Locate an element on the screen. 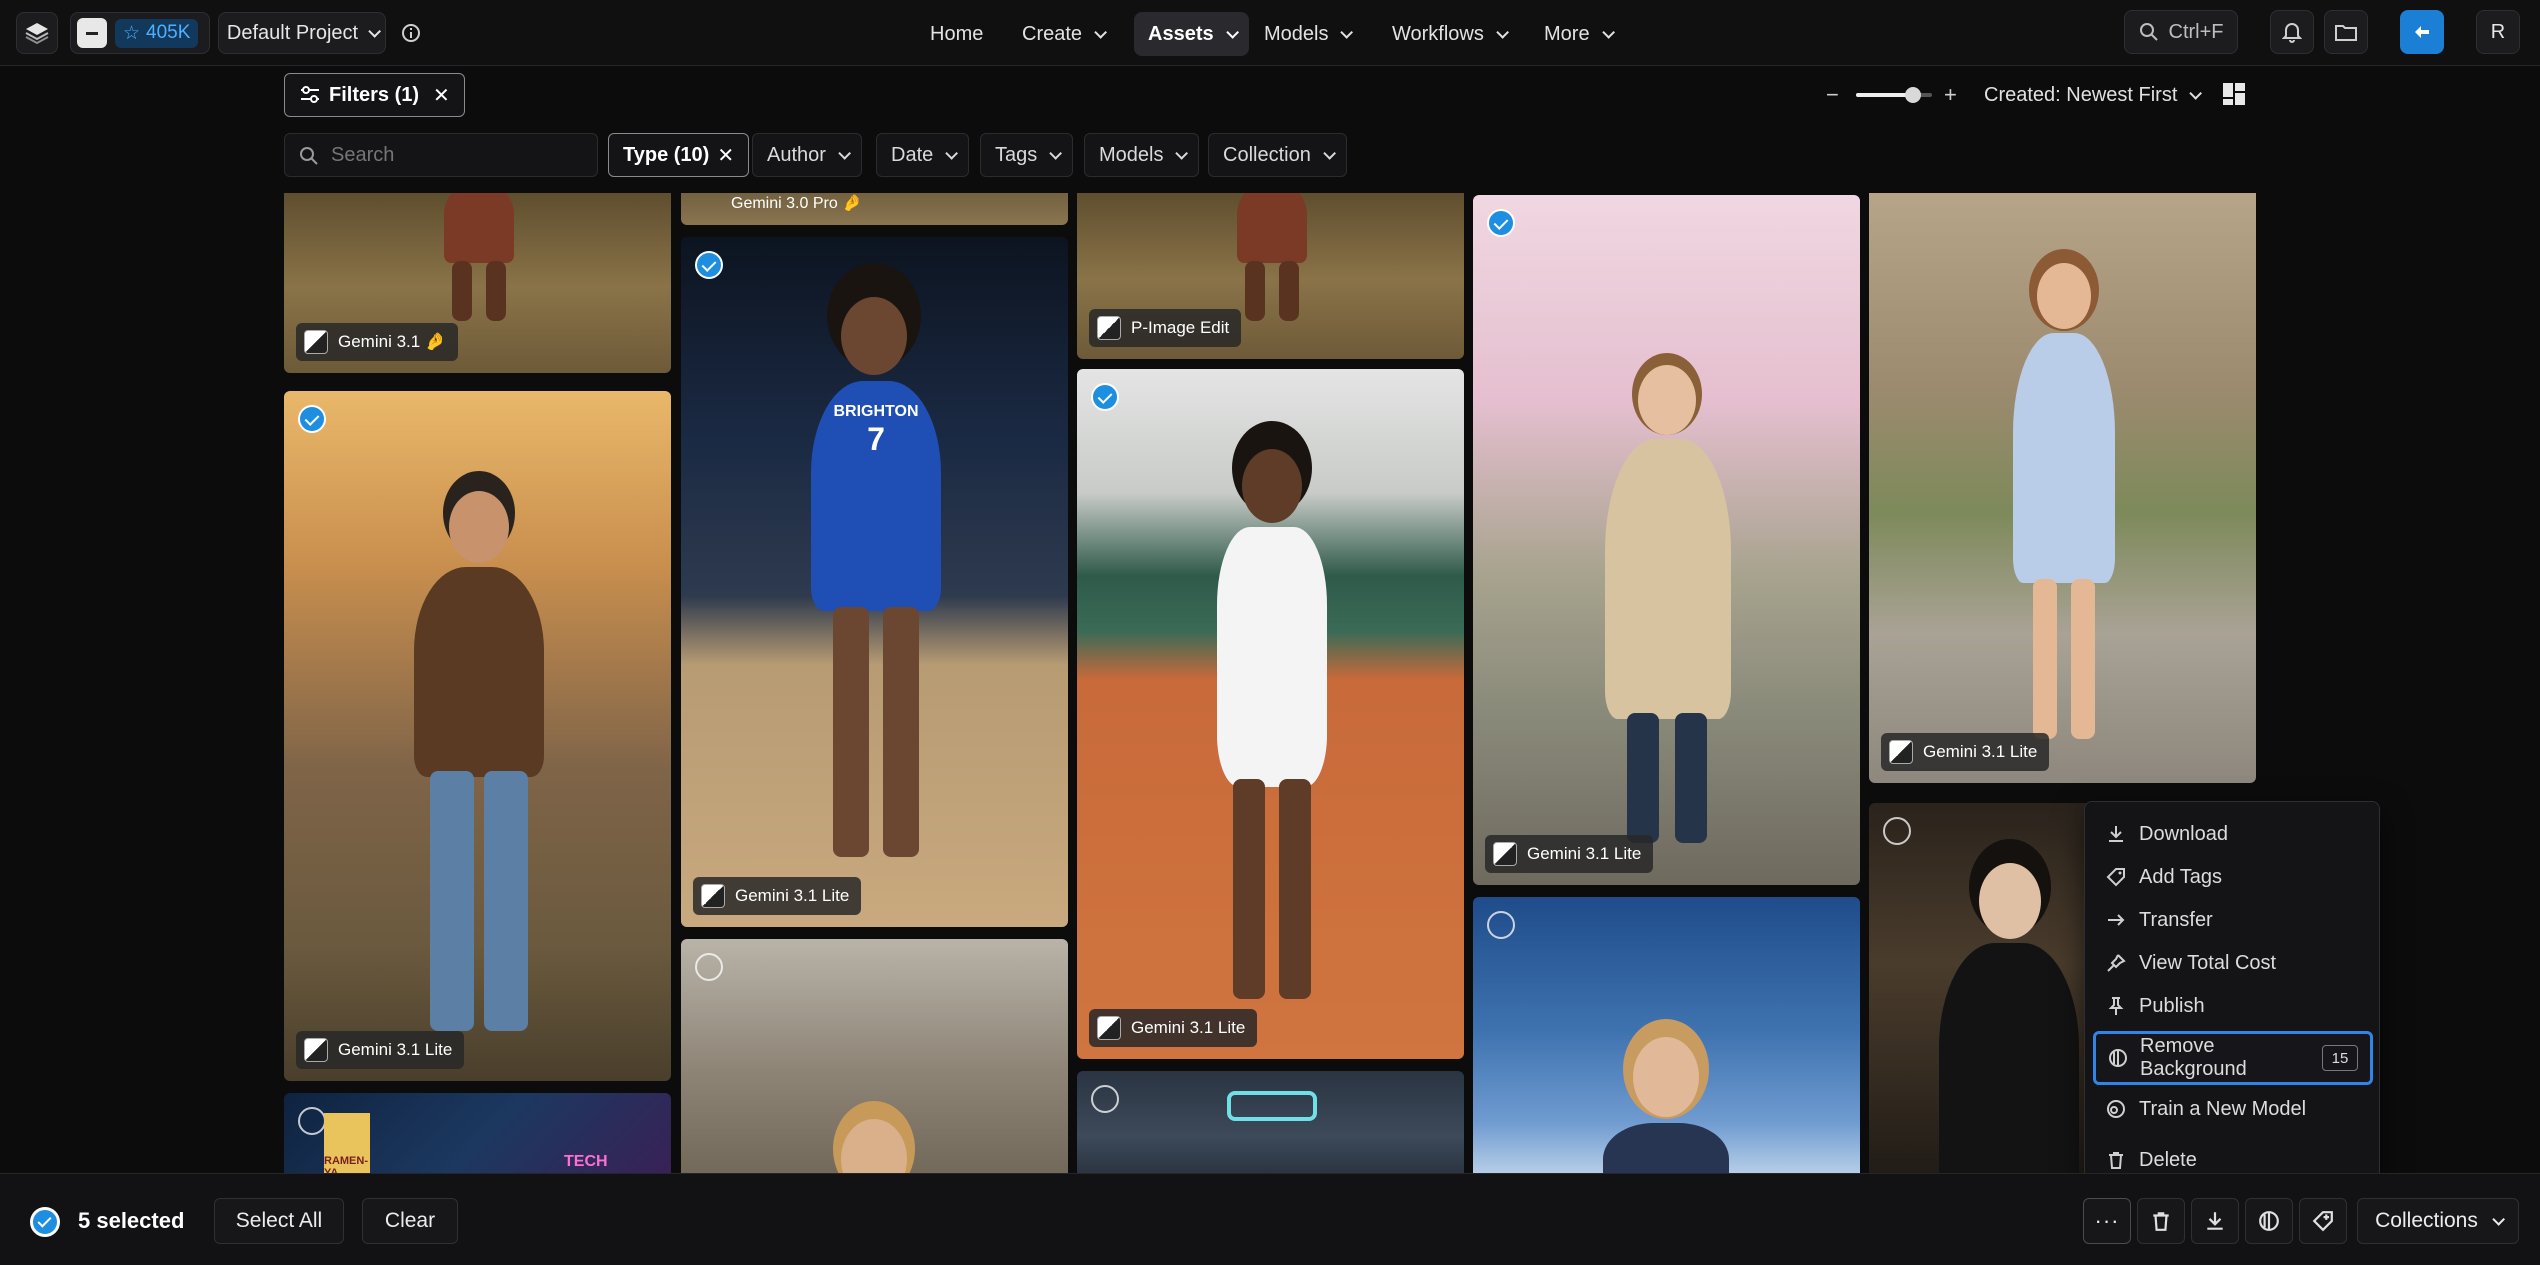 The width and height of the screenshot is (2540, 1265). clear-label: Clear is located at coordinates (410, 1220).